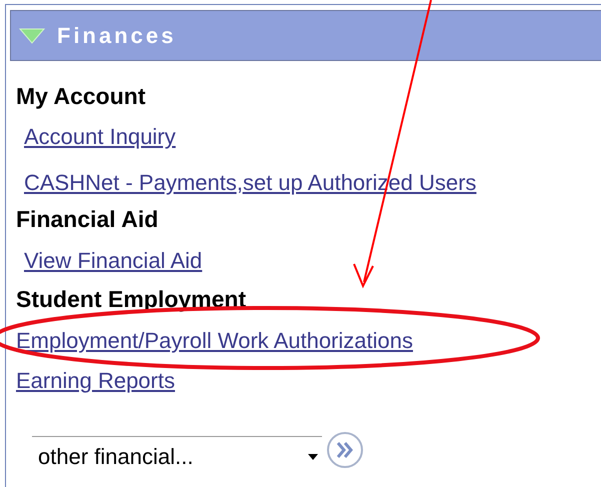  Describe the element at coordinates (214, 341) in the screenshot. I see `link: Employment/Payroll Work Authorizations` at that location.